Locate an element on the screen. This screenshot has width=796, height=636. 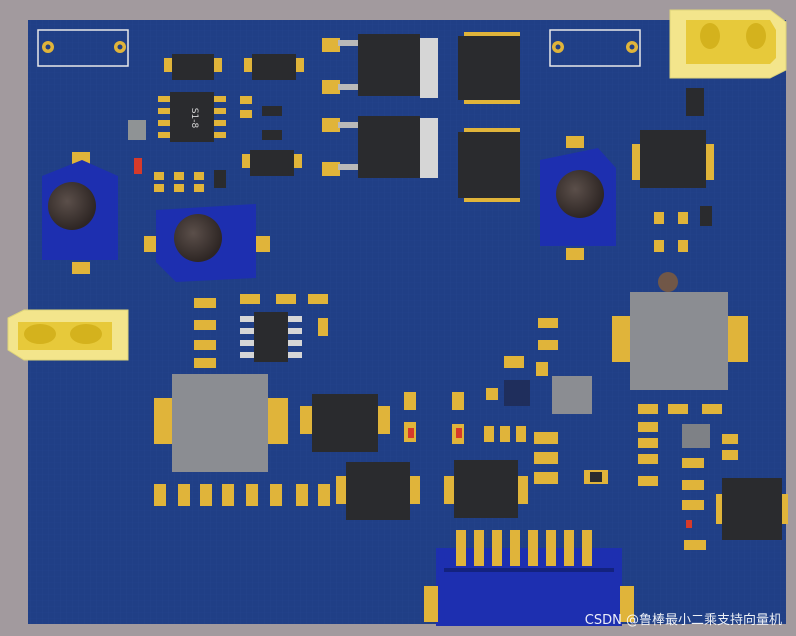
diode-mid is located at coordinates (272, 163).